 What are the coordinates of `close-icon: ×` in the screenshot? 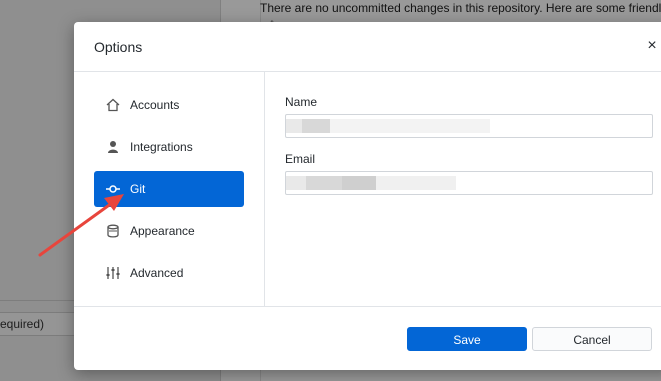 It's located at (652, 45).